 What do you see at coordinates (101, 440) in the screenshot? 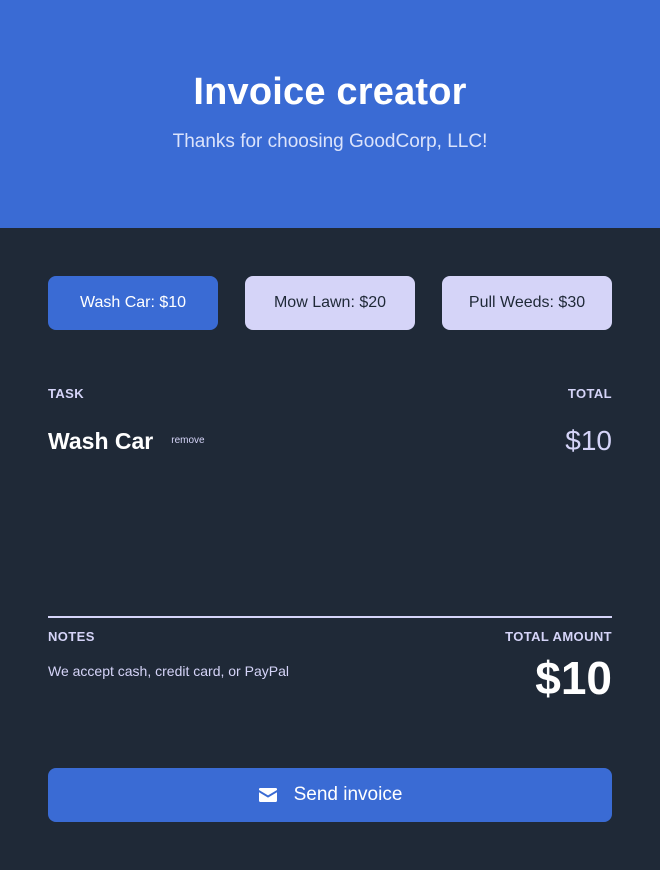
I see `line-item-name: Wash Car` at bounding box center [101, 440].